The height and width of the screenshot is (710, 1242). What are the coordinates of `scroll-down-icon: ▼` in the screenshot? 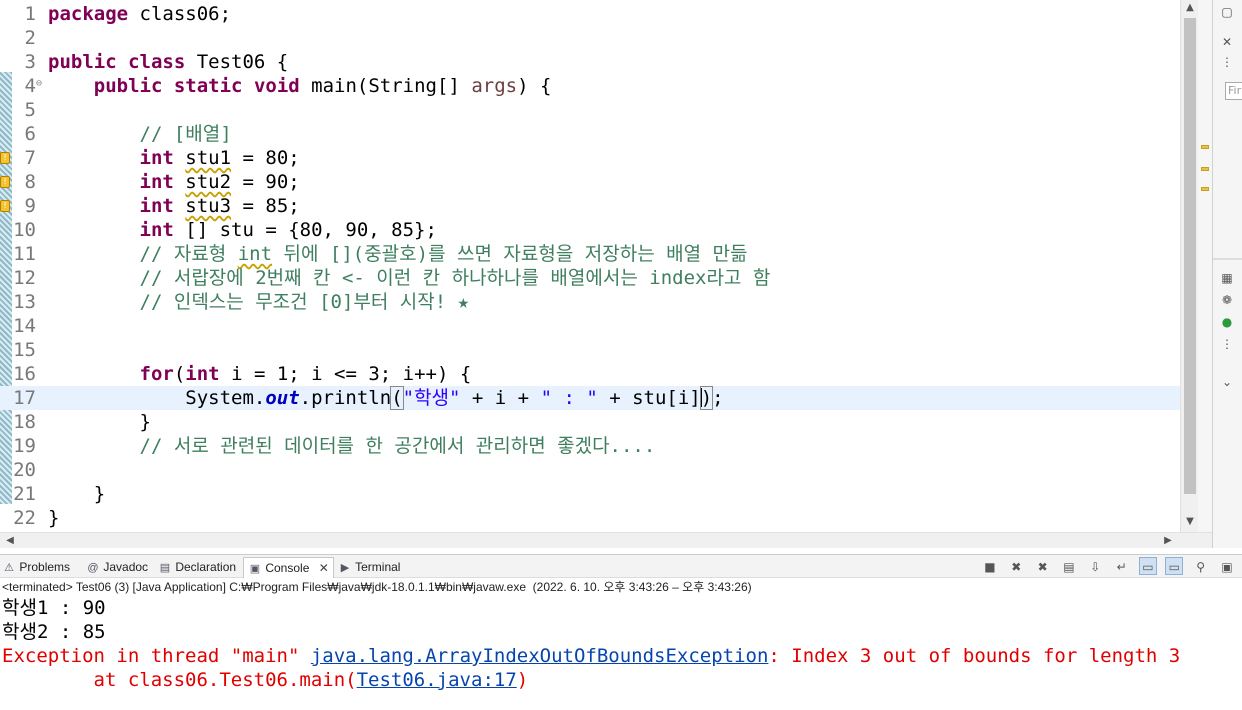 It's located at (1190, 522).